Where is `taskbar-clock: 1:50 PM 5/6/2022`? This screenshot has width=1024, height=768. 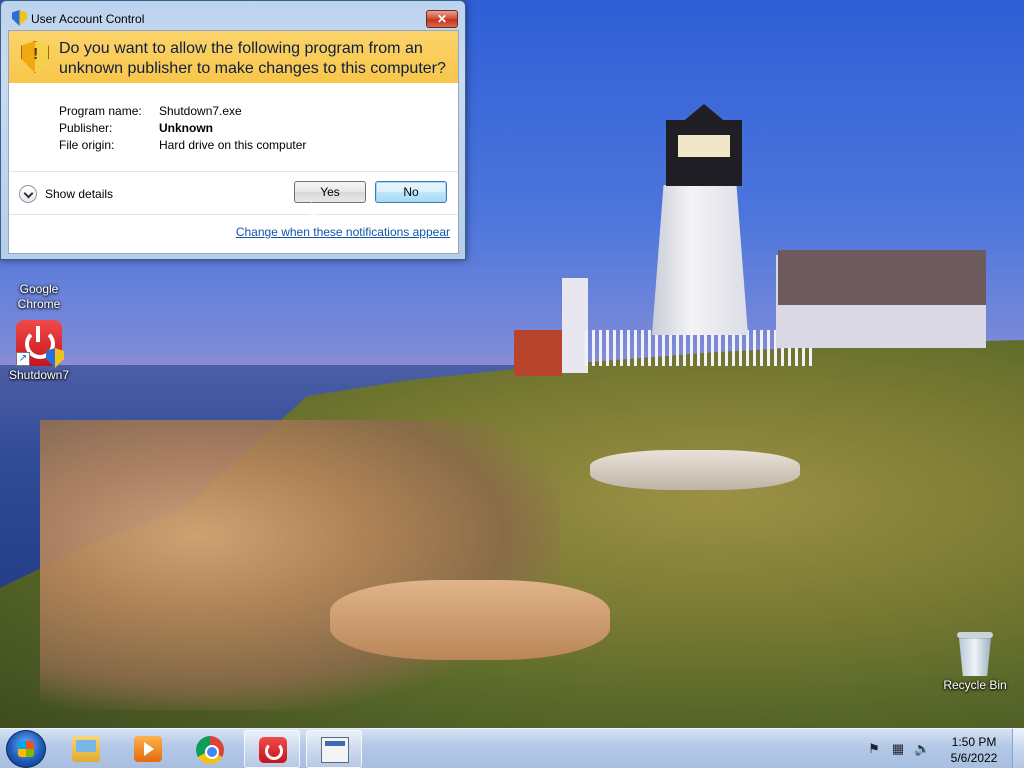 taskbar-clock: 1:50 PM 5/6/2022 is located at coordinates (974, 750).